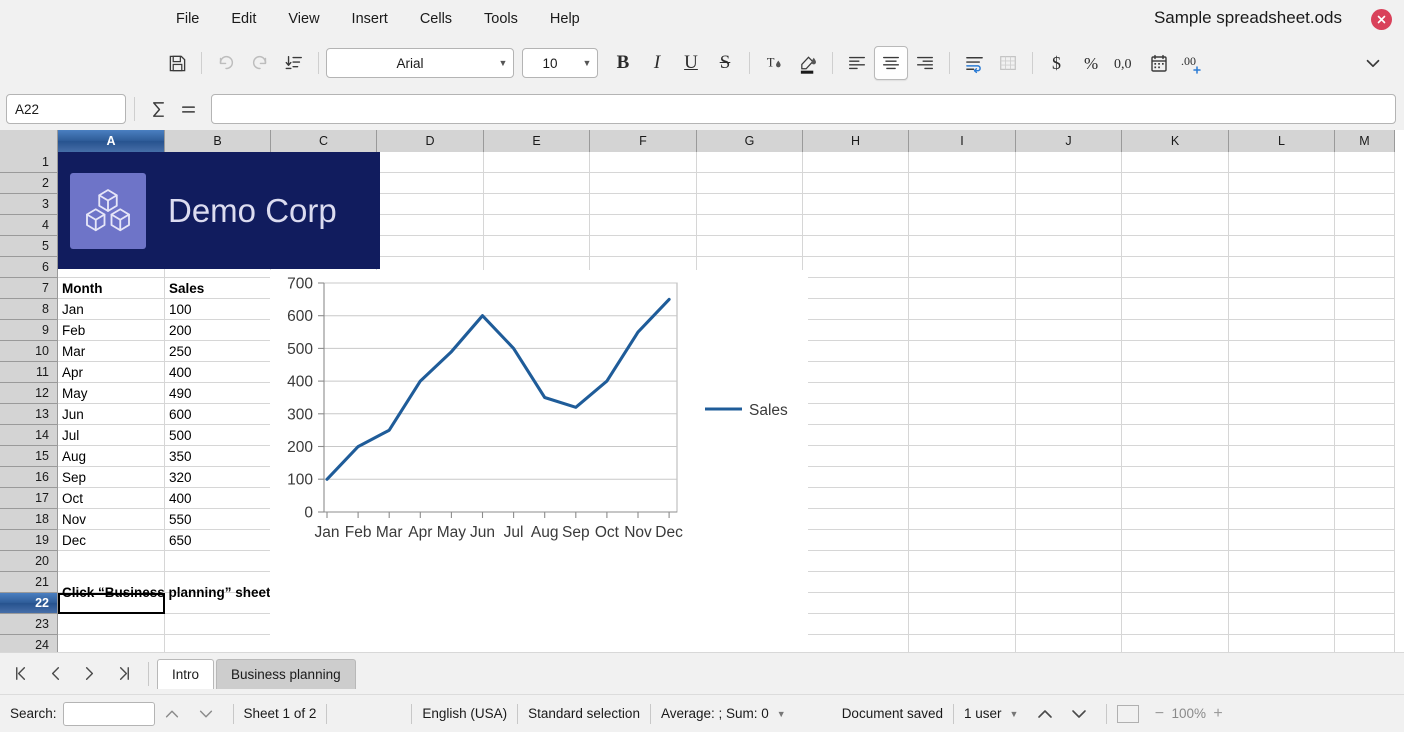  What do you see at coordinates (1282, 603) in the screenshot?
I see `cell-l22` at bounding box center [1282, 603].